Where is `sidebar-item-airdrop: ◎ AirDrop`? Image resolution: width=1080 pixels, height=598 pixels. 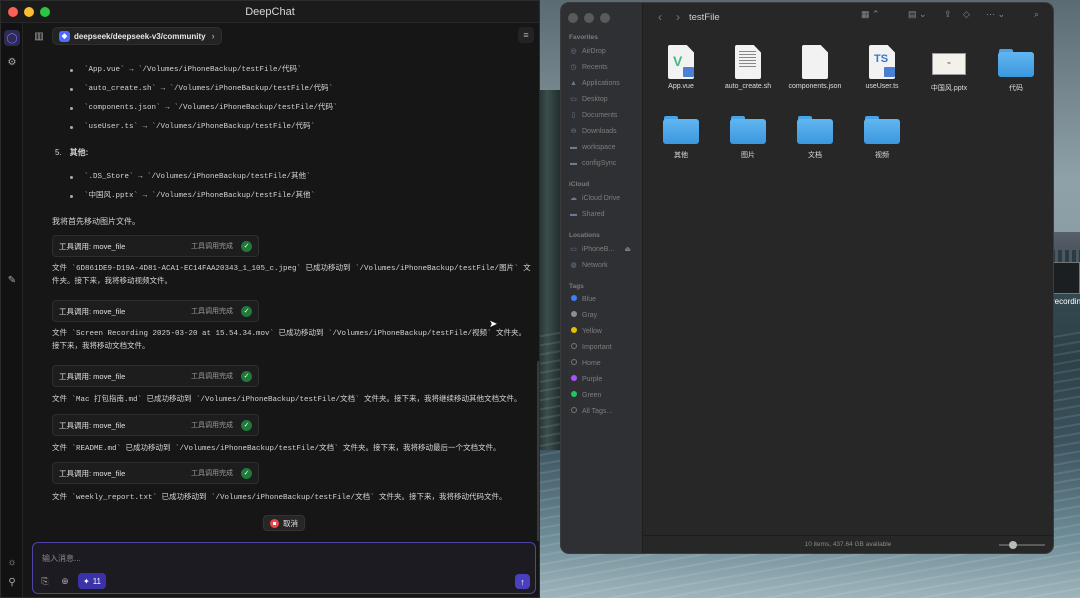 sidebar-item-airdrop: ◎ AirDrop is located at coordinates (605, 51).